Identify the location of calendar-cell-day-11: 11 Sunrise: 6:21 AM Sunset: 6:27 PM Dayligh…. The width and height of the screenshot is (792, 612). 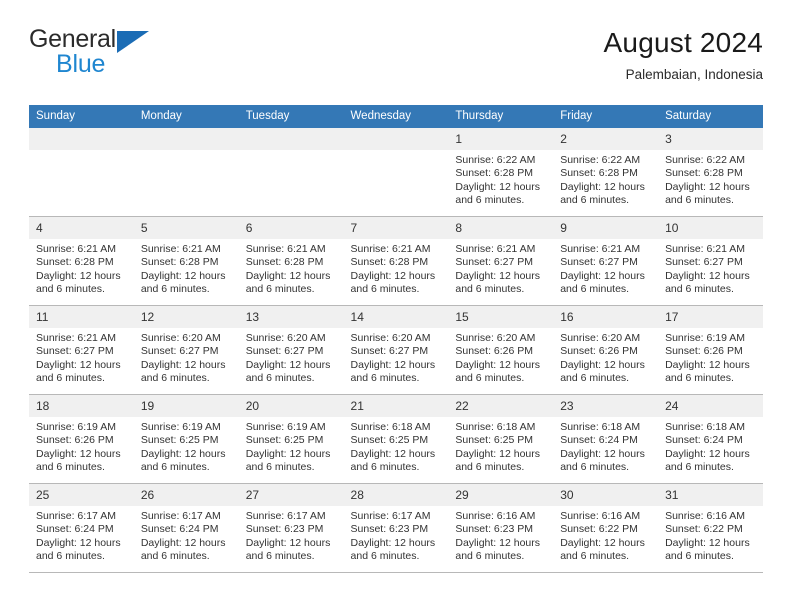
(81, 350).